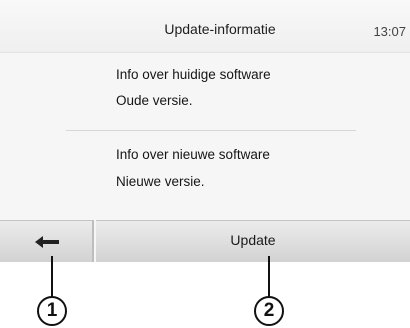  What do you see at coordinates (154, 100) in the screenshot?
I see `current-software-version: Oude versie.` at bounding box center [154, 100].